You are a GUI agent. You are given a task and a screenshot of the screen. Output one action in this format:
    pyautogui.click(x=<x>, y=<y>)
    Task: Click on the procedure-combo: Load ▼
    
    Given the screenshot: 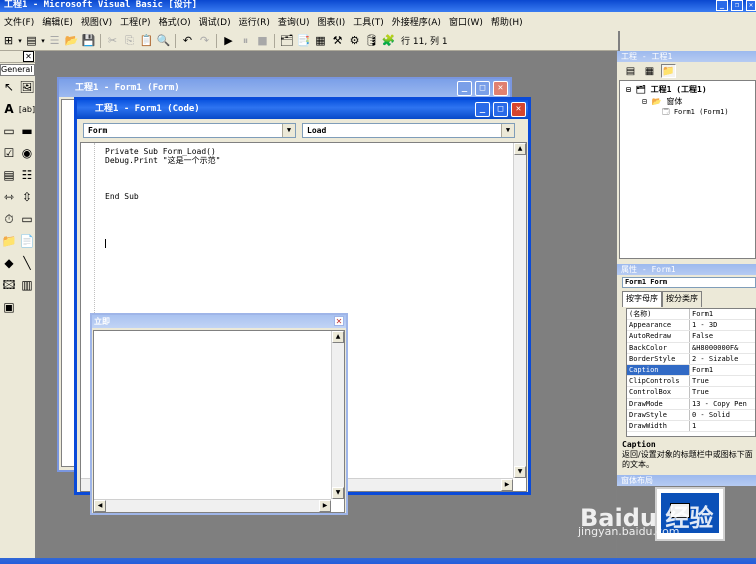 What is the action you would take?
    pyautogui.click(x=408, y=130)
    